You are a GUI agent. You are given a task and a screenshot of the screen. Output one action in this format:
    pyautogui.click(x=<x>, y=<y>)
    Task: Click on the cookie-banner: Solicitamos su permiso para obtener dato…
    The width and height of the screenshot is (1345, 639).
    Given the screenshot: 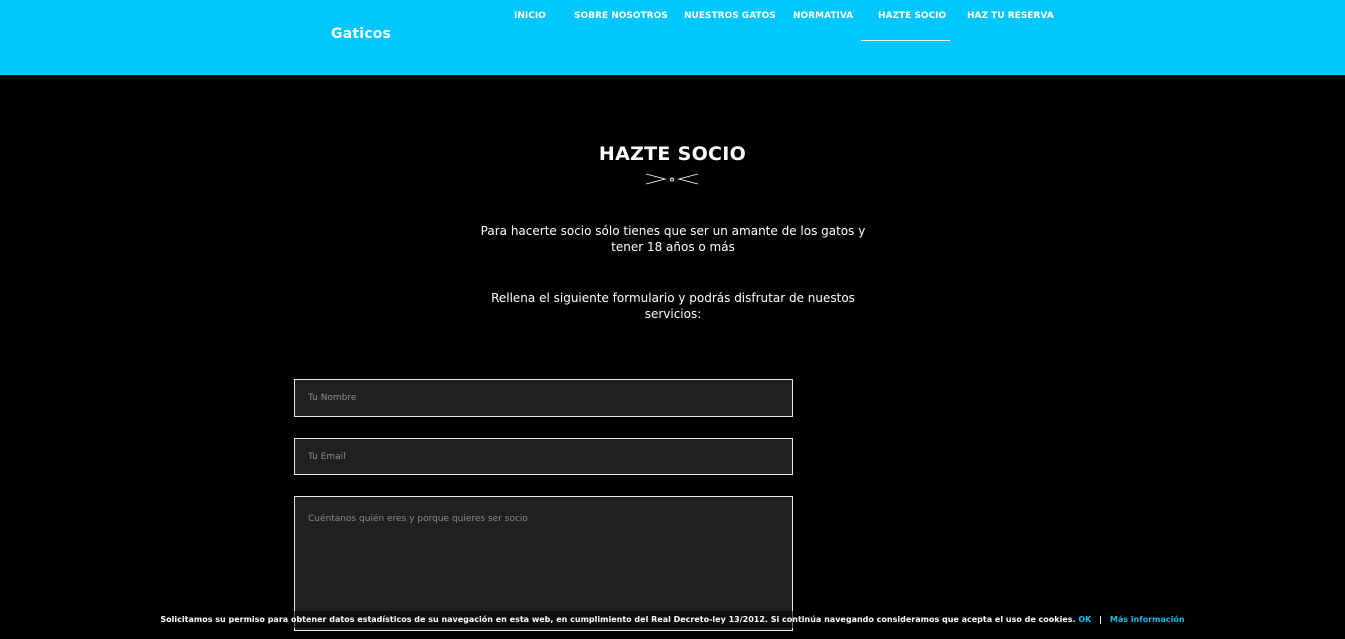 What is the action you would take?
    pyautogui.click(x=672, y=619)
    